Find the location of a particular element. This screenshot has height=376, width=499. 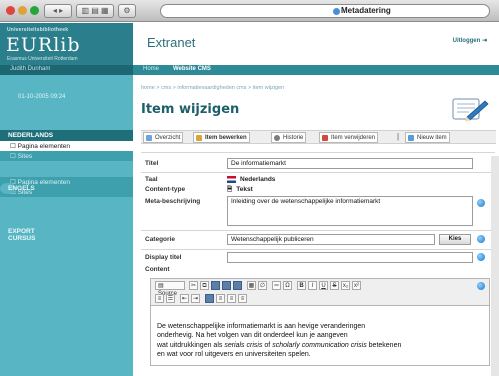

overview-button: Overzicht is located at coordinates (163, 137).